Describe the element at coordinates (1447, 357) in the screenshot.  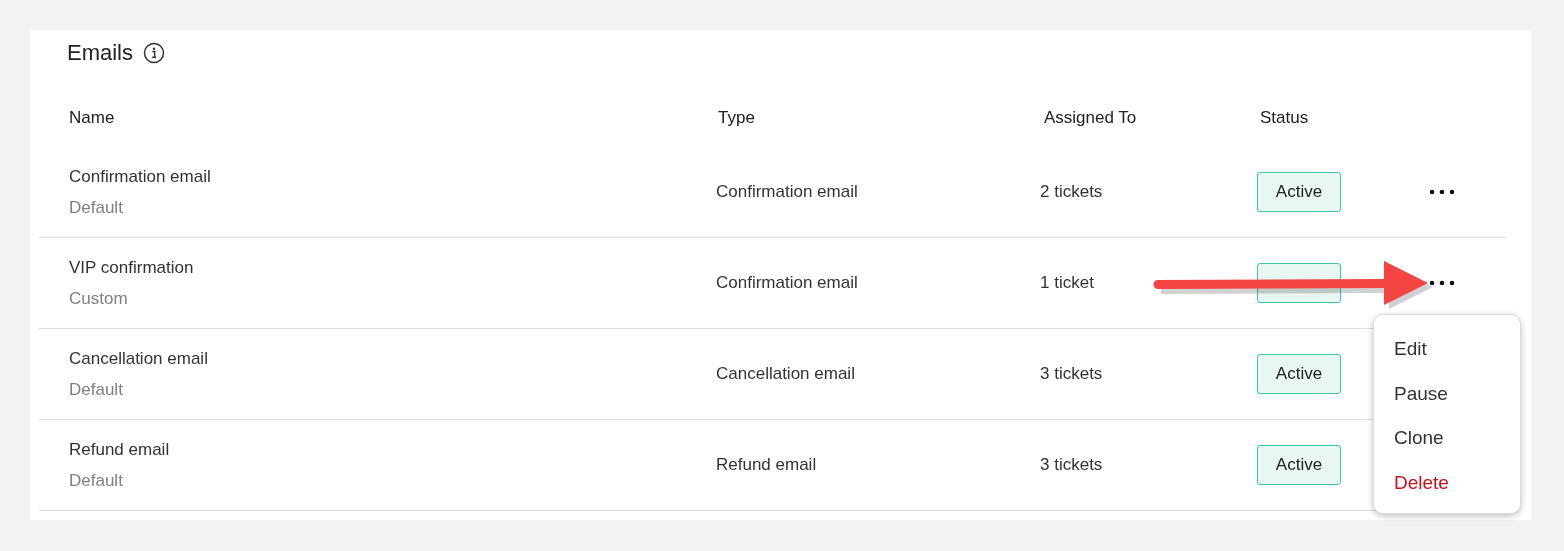
I see `menu-item: Edit` at that location.